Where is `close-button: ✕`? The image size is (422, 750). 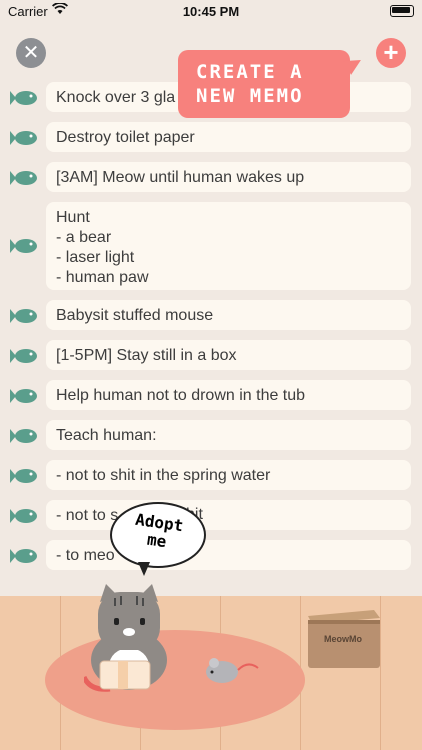 close-button: ✕ is located at coordinates (31, 53).